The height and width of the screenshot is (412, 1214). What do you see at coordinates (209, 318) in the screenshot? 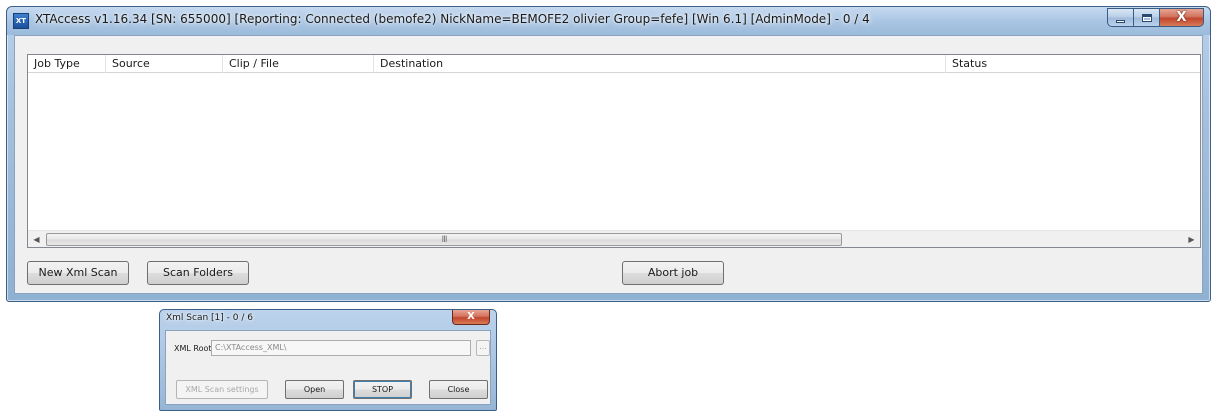
I see `dialog-title: Xml Scan [1] - 0 / 6` at bounding box center [209, 318].